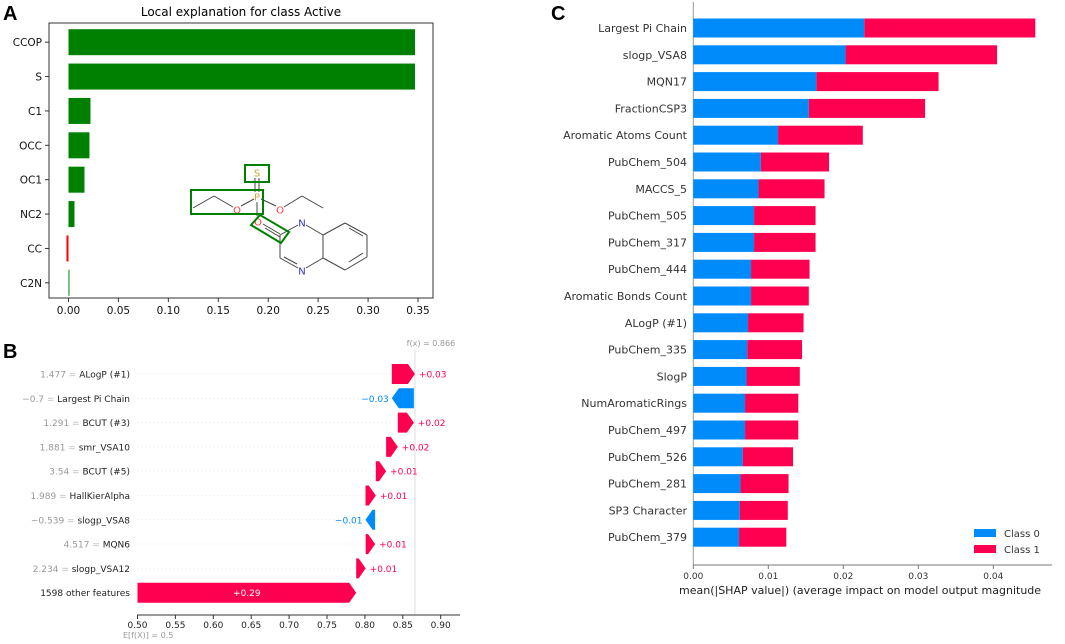 This screenshot has height=644, width=1065. I want to click on feature-value: 1.881, so click(53, 448).